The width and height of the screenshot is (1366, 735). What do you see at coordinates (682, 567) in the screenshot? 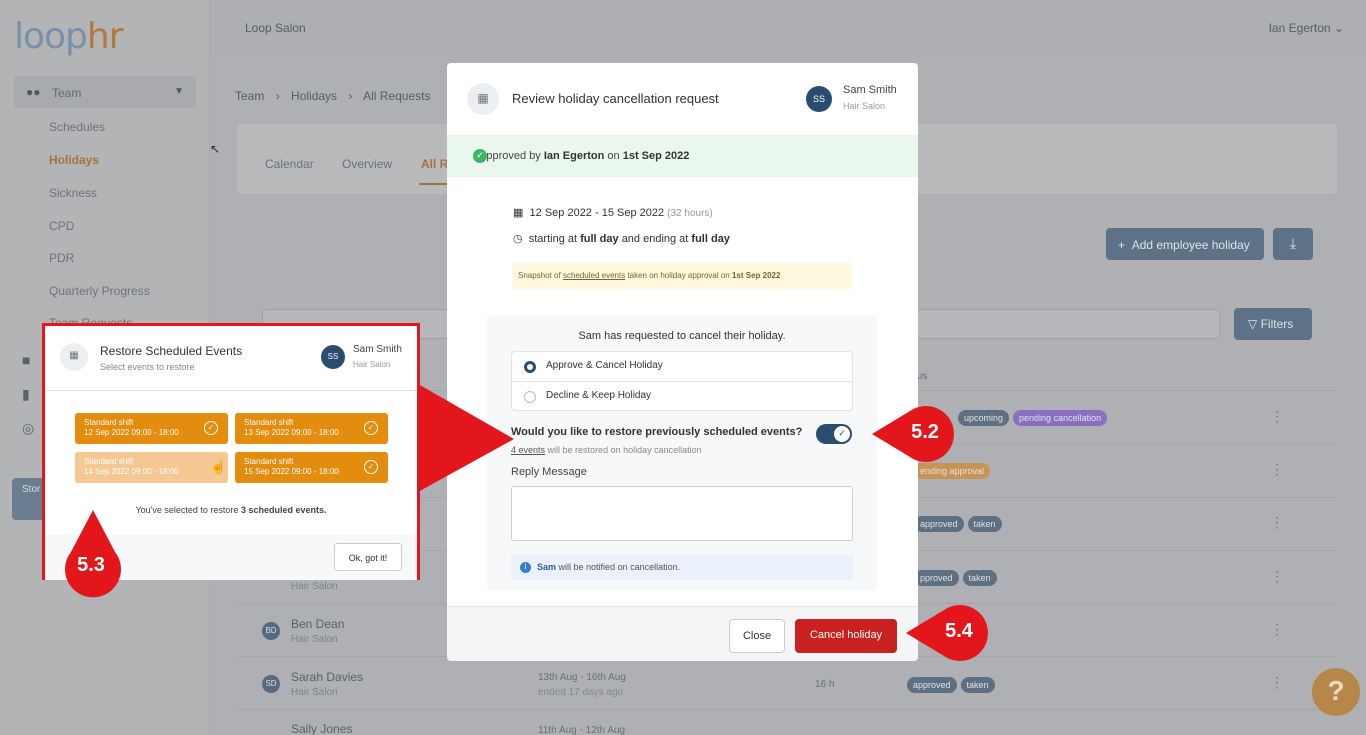
I see `notify-banner: i Sam will be notified on cancellation.` at bounding box center [682, 567].